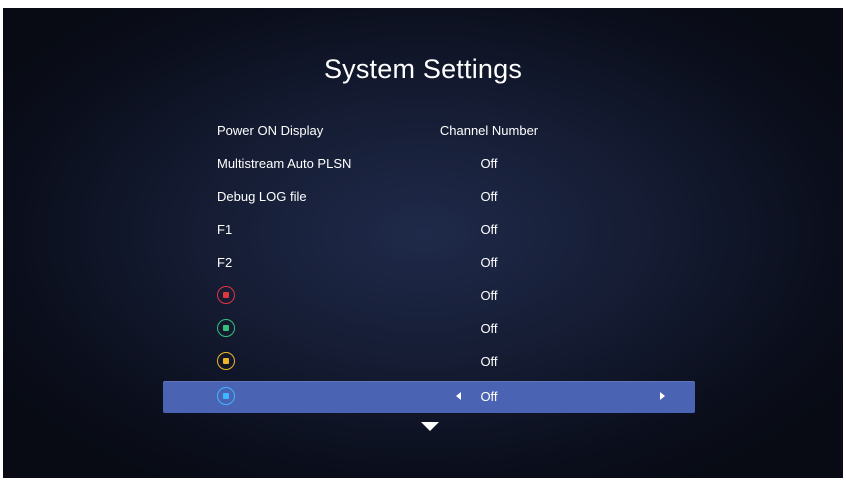 This screenshot has width=846, height=481. What do you see at coordinates (429, 296) in the screenshot?
I see `setting-row-red-key: Off` at bounding box center [429, 296].